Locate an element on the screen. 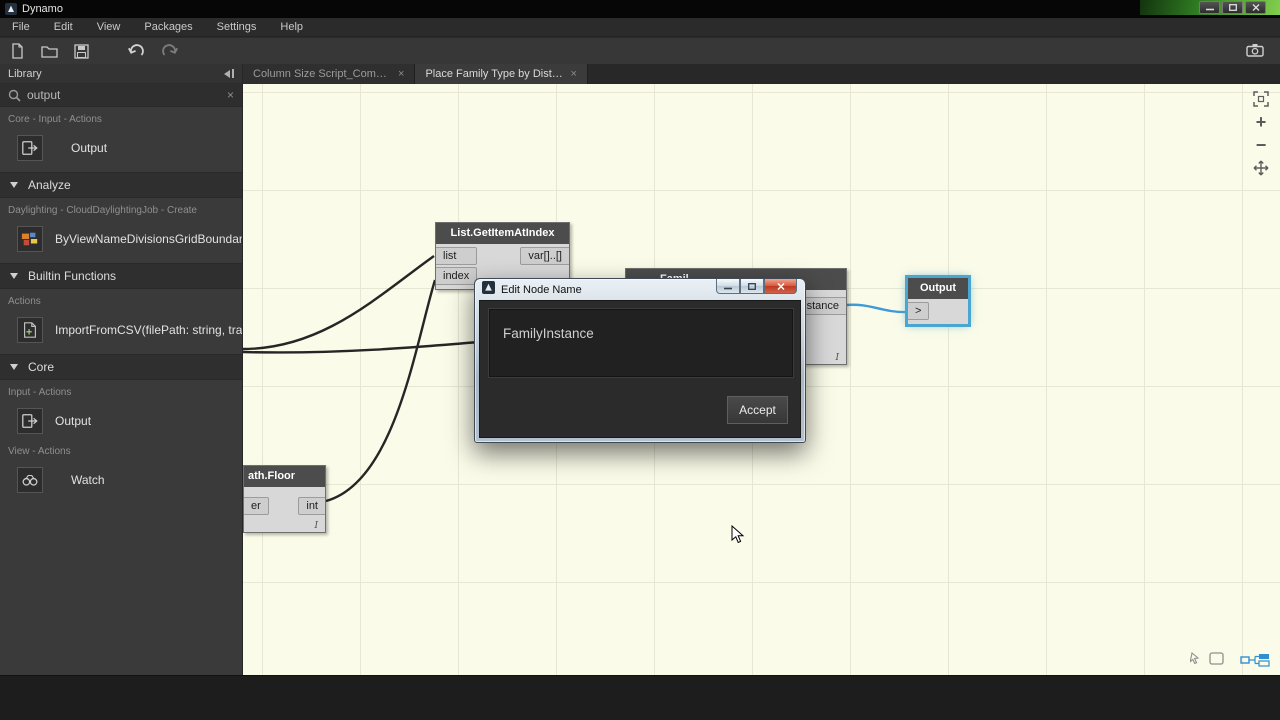  port-int-output: int is located at coordinates (311, 506).